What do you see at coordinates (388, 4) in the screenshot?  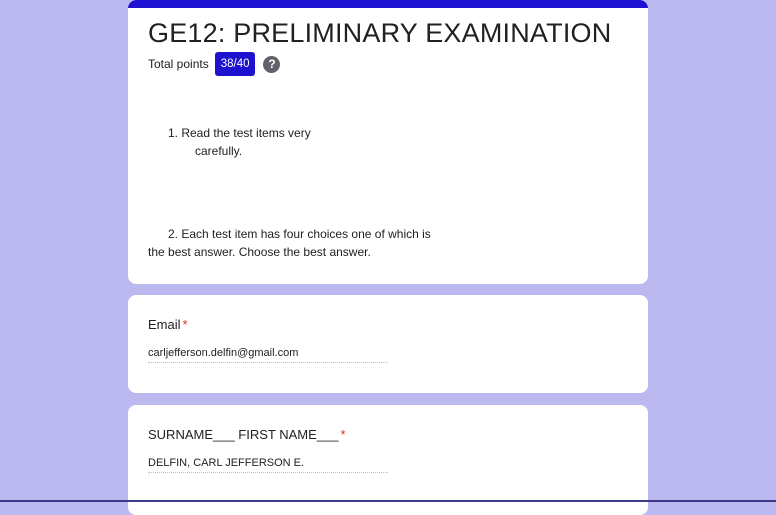 I see `header-accent-bar` at bounding box center [388, 4].